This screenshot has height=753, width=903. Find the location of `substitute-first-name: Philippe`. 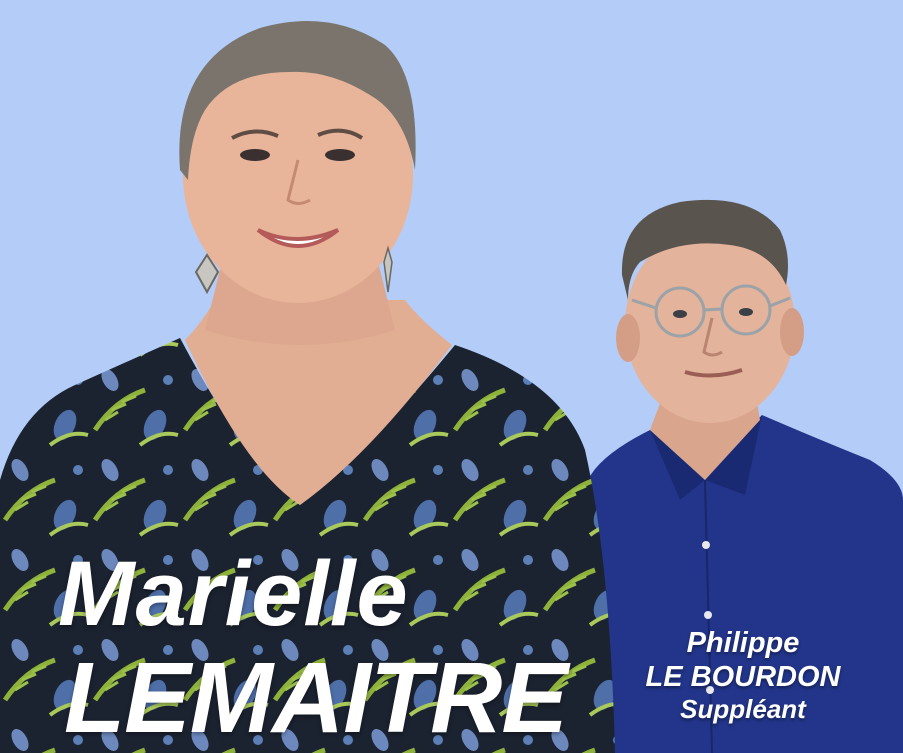

substitute-first-name: Philippe is located at coordinates (743, 643).